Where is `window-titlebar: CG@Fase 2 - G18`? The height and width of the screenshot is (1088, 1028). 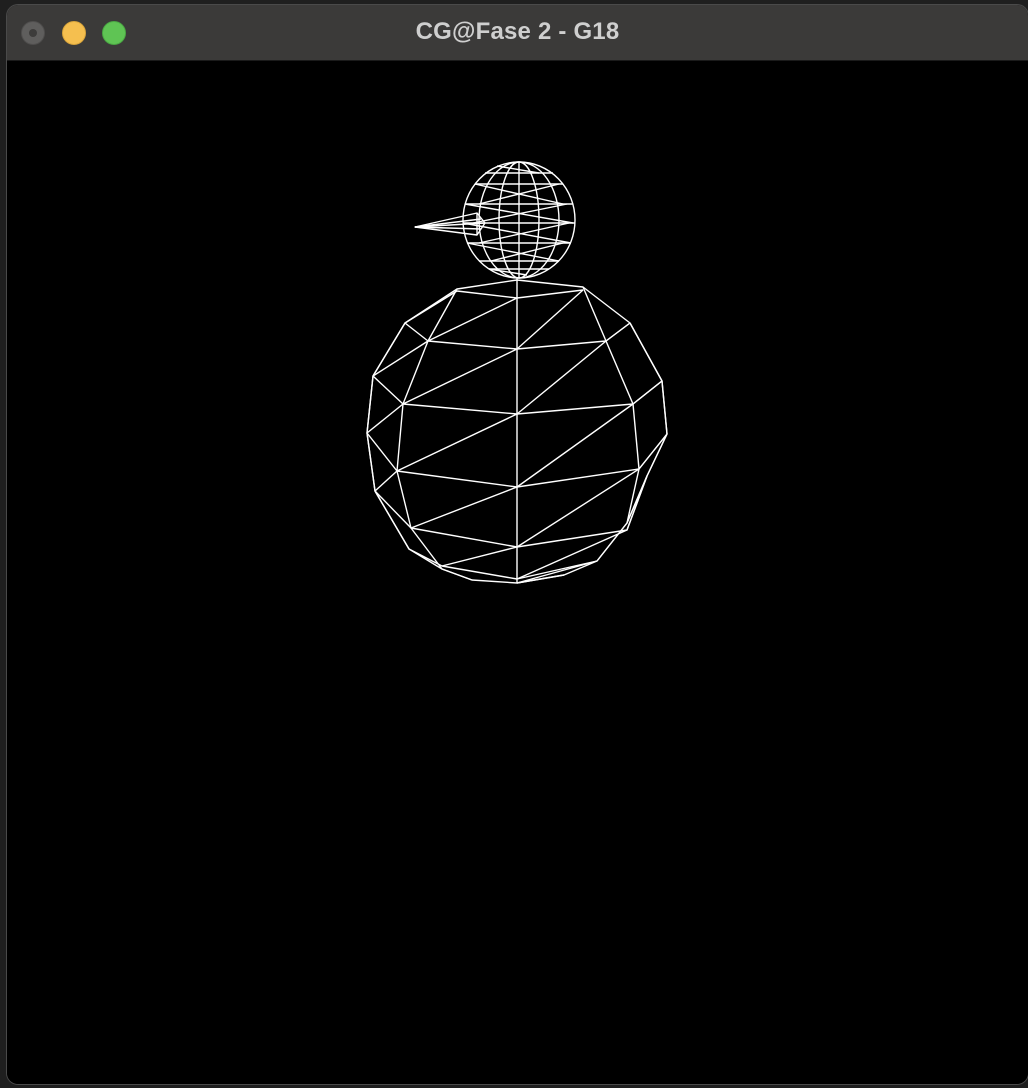
window-titlebar: CG@Fase 2 - G18 is located at coordinates (517, 33).